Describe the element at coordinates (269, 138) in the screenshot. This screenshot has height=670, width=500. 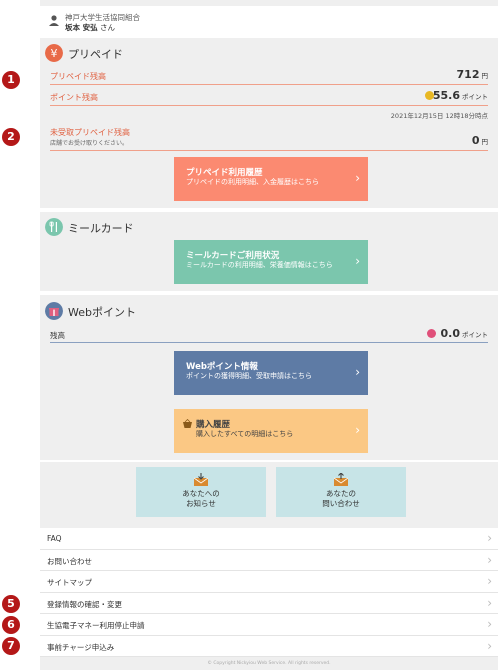
I see `unreceived-row: 未受取プリペイド残高 店舗でお受け取りください。 0円` at that location.